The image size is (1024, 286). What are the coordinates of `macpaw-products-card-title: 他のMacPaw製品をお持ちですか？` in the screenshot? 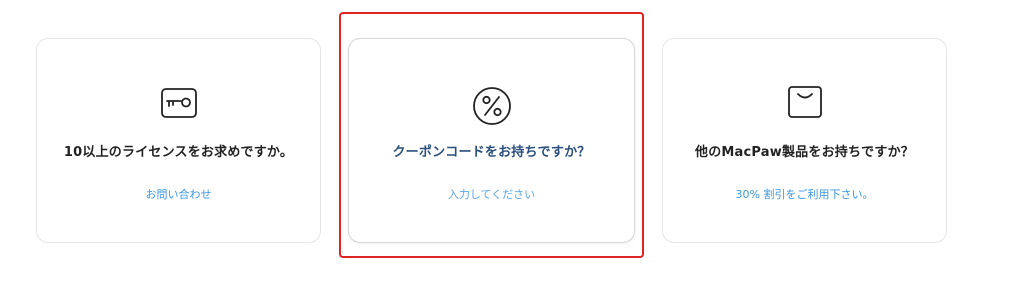 It's located at (804, 152).